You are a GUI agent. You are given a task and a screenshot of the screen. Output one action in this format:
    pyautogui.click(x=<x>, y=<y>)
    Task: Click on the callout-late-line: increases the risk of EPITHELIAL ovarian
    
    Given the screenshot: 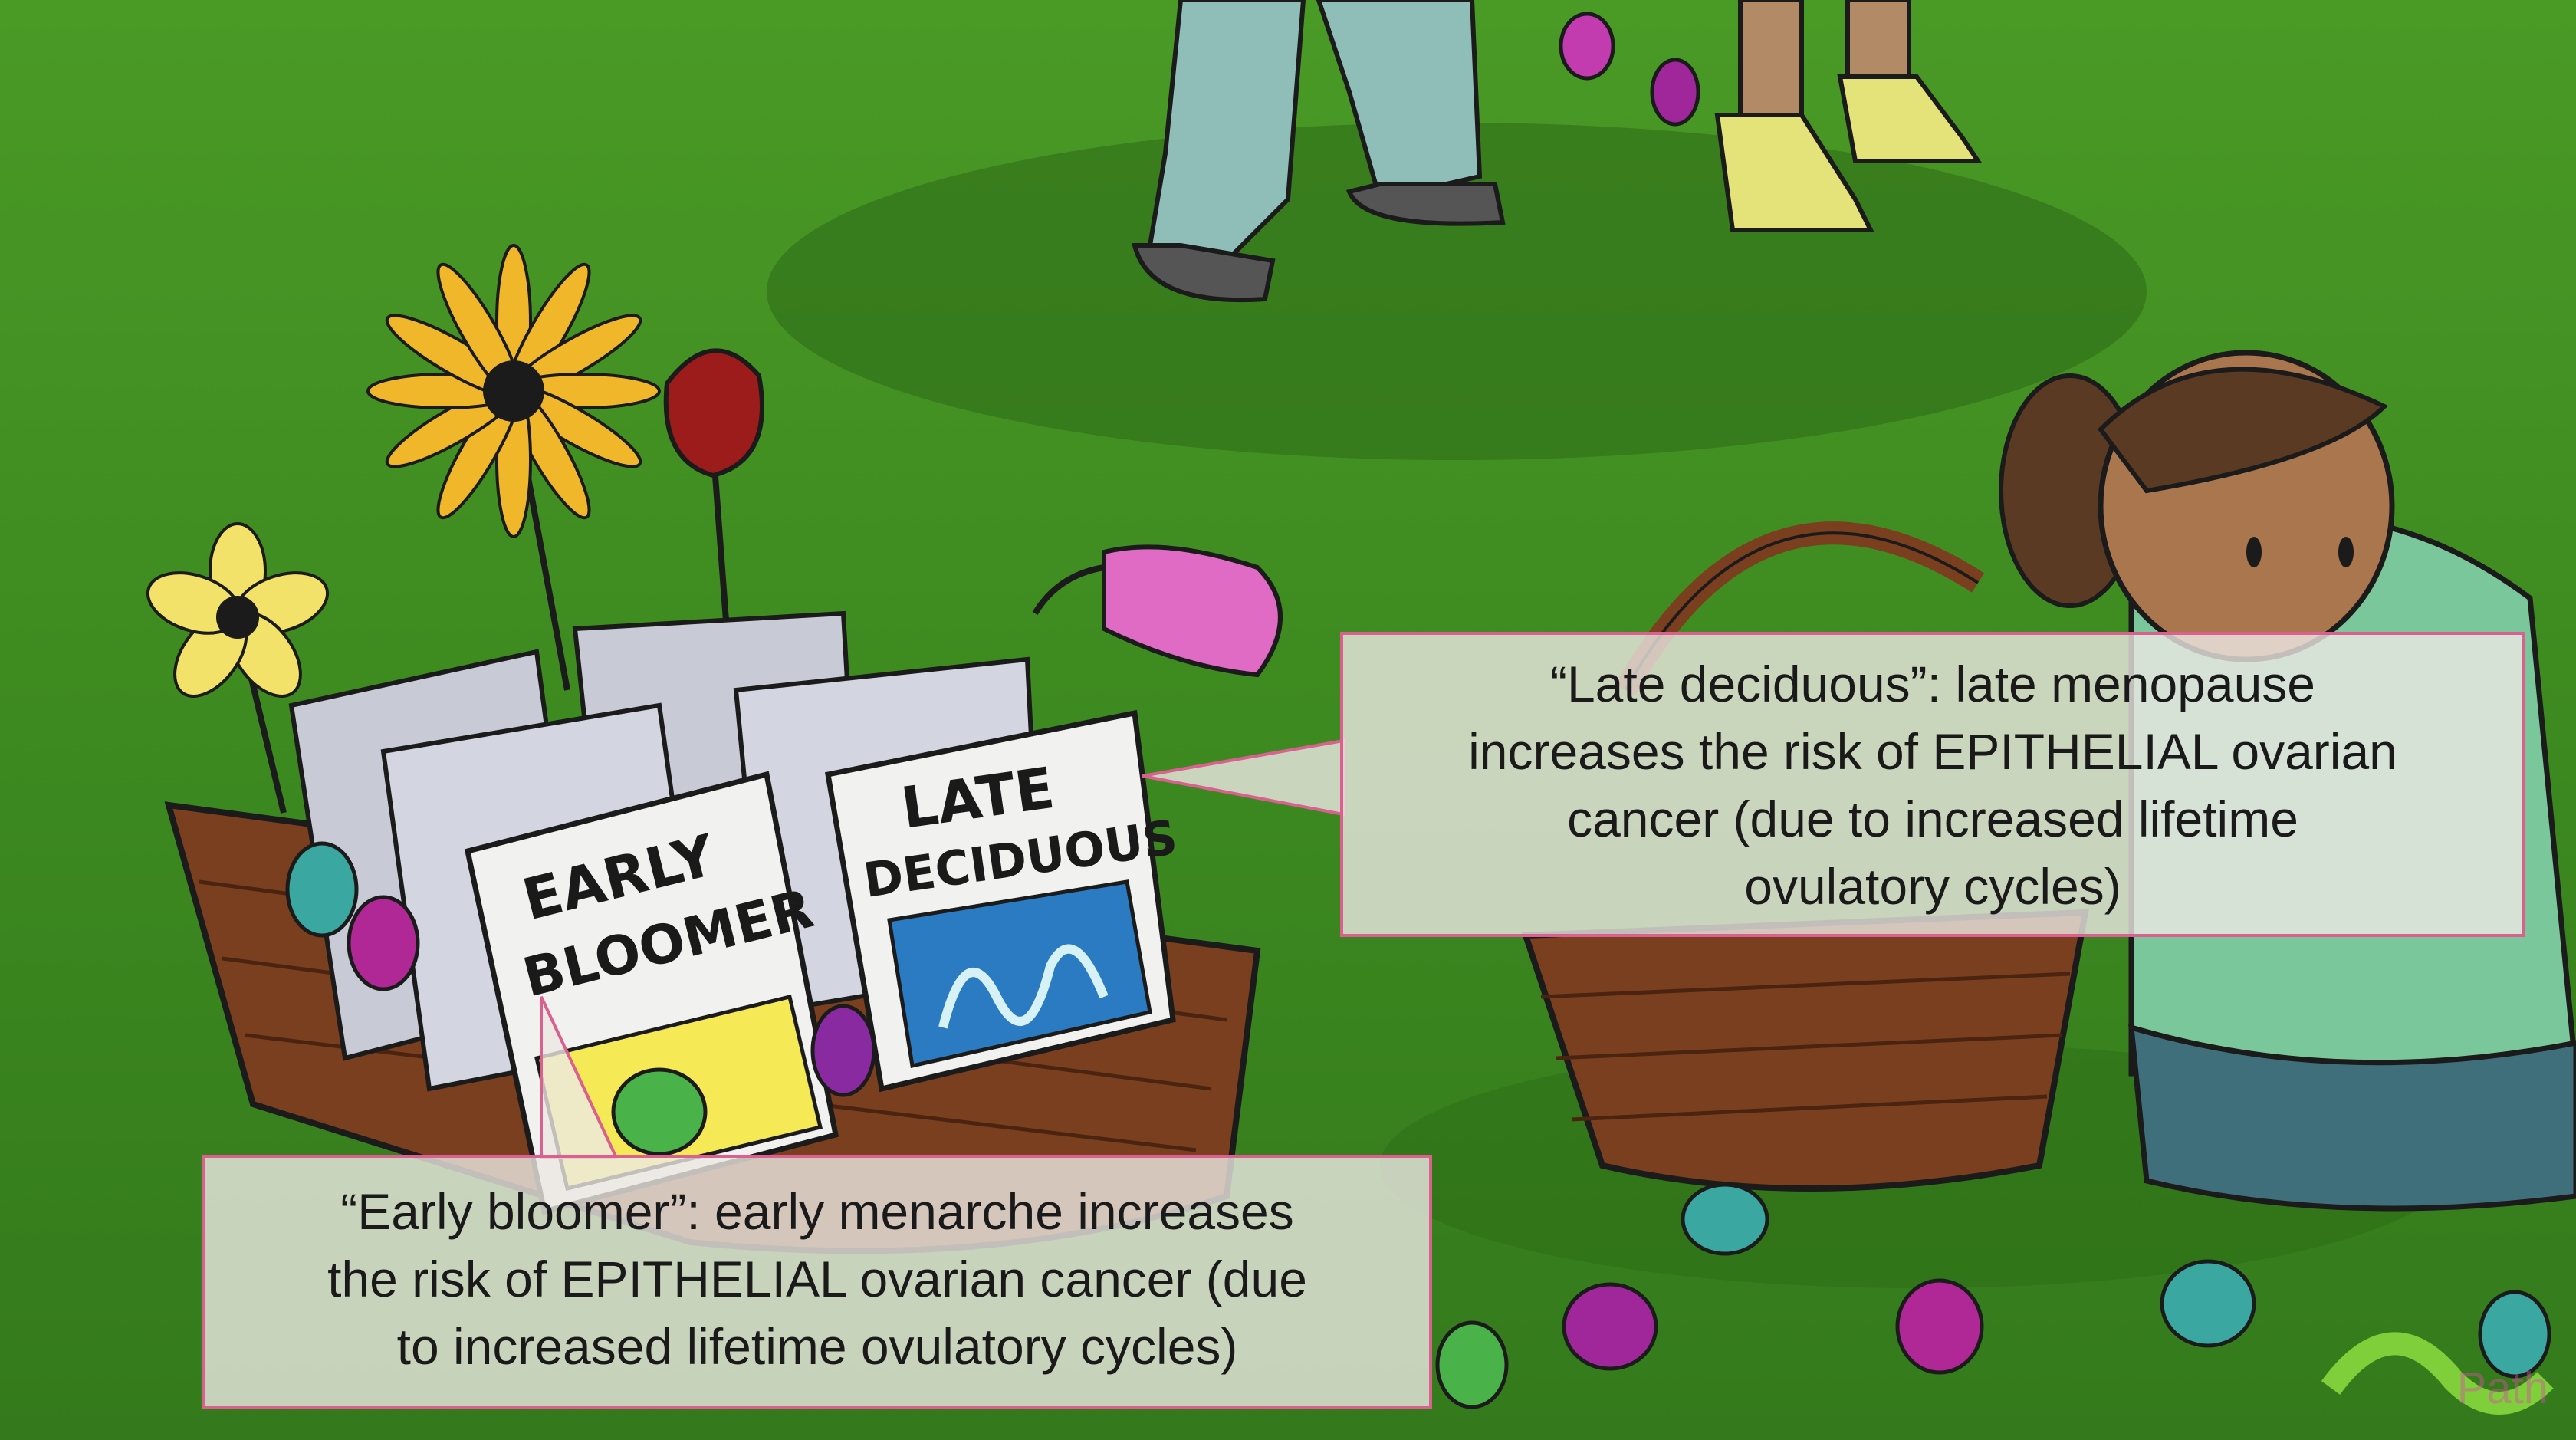 What is the action you would take?
    pyautogui.click(x=1933, y=751)
    